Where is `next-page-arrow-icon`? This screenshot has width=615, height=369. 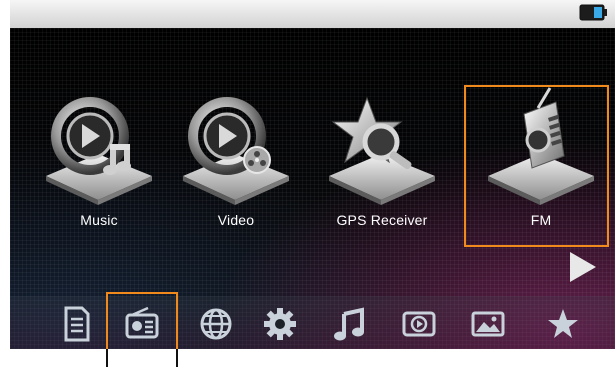 next-page-arrow-icon is located at coordinates (583, 267).